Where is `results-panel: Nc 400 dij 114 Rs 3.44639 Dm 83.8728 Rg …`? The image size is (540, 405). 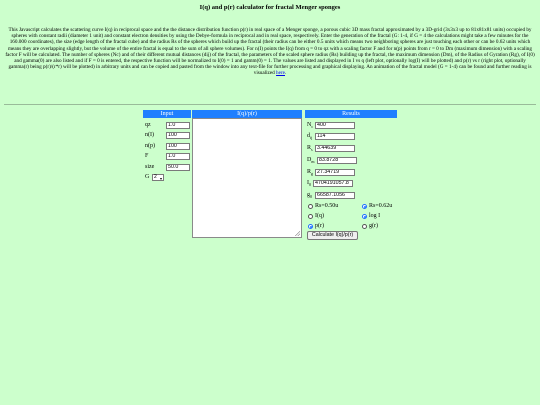 results-panel: Nc 400 dij 114 Rs 3.44639 Dm 83.8728 Rg … is located at coordinates (351, 180).